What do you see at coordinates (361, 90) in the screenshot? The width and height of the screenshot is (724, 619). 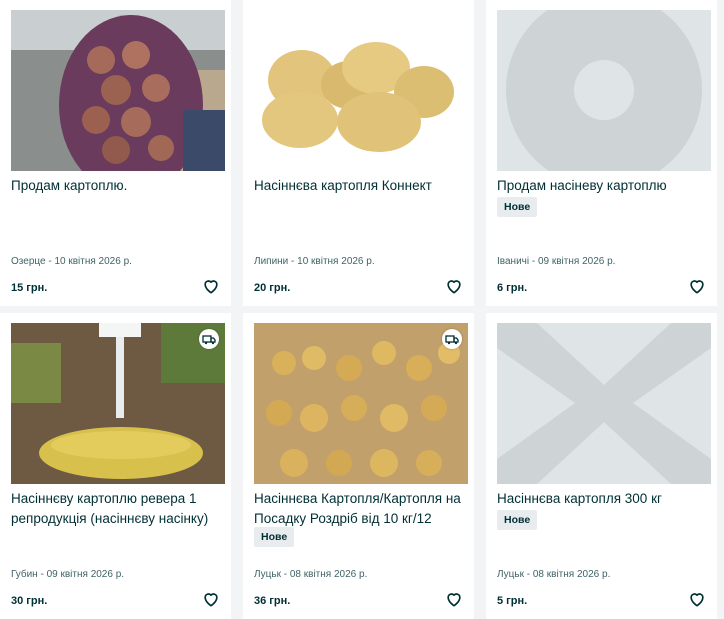 I see `listing-photo-potatoes` at bounding box center [361, 90].